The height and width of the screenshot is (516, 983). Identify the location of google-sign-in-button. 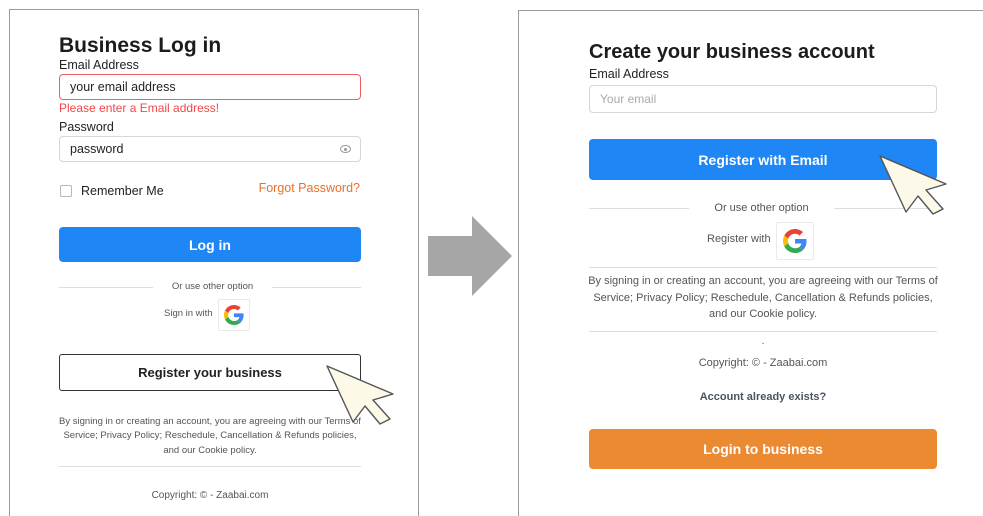
(234, 315).